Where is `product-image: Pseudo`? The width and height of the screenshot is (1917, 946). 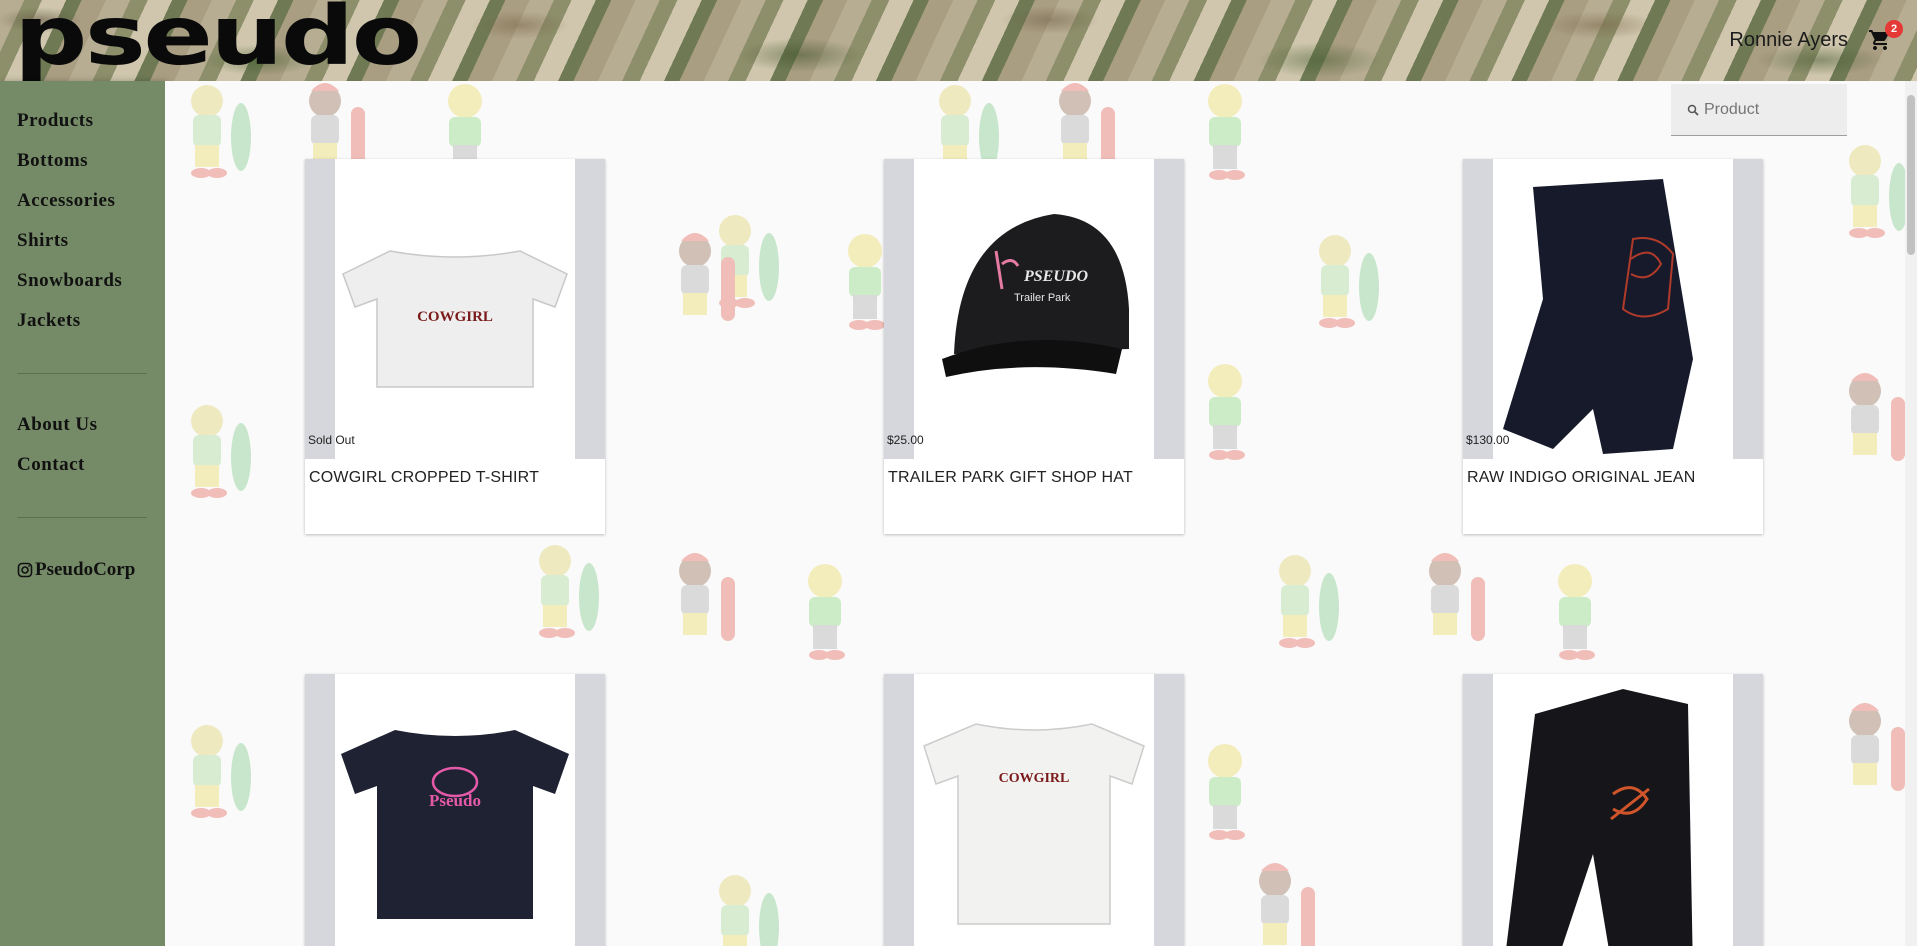
product-image: Pseudo is located at coordinates (455, 810).